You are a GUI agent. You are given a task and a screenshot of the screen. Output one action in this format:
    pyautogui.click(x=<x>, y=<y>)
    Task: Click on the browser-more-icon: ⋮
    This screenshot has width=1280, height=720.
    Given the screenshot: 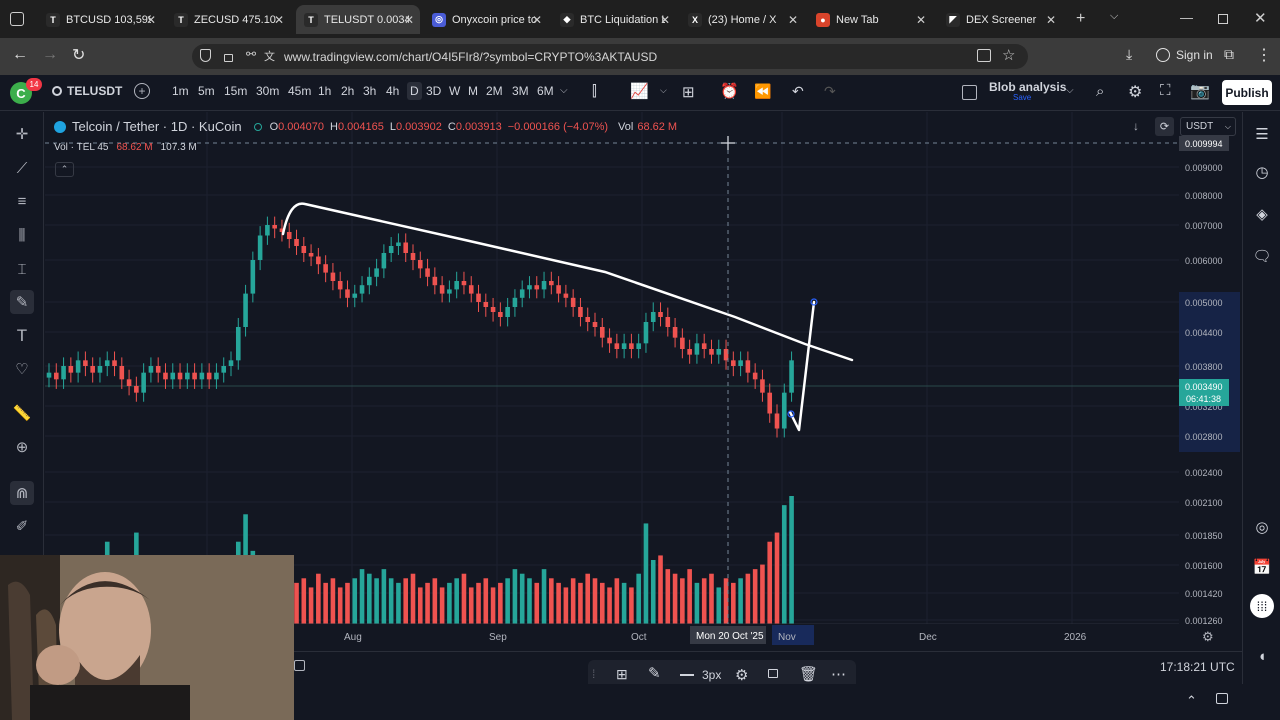 What is the action you would take?
    pyautogui.click(x=1264, y=55)
    